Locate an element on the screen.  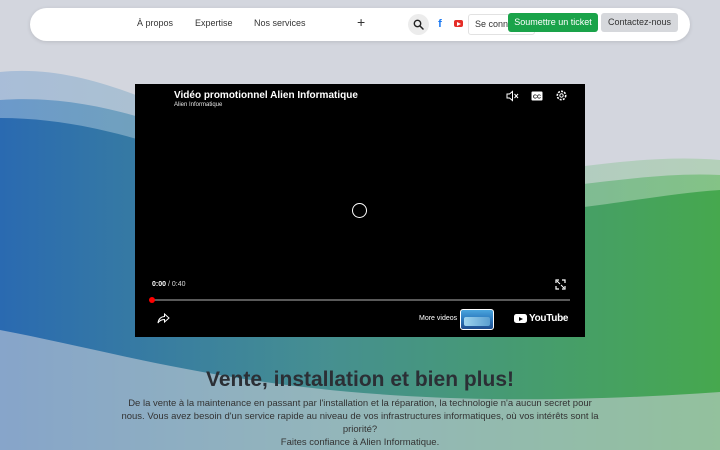
duration: 0:40 is located at coordinates (178, 284).